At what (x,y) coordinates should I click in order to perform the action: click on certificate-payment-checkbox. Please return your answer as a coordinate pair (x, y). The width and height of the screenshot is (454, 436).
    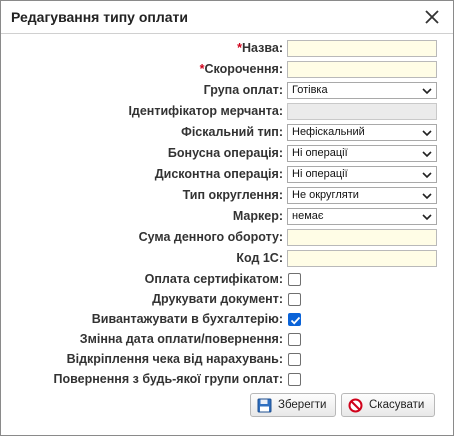
    Looking at the image, I should click on (294, 279).